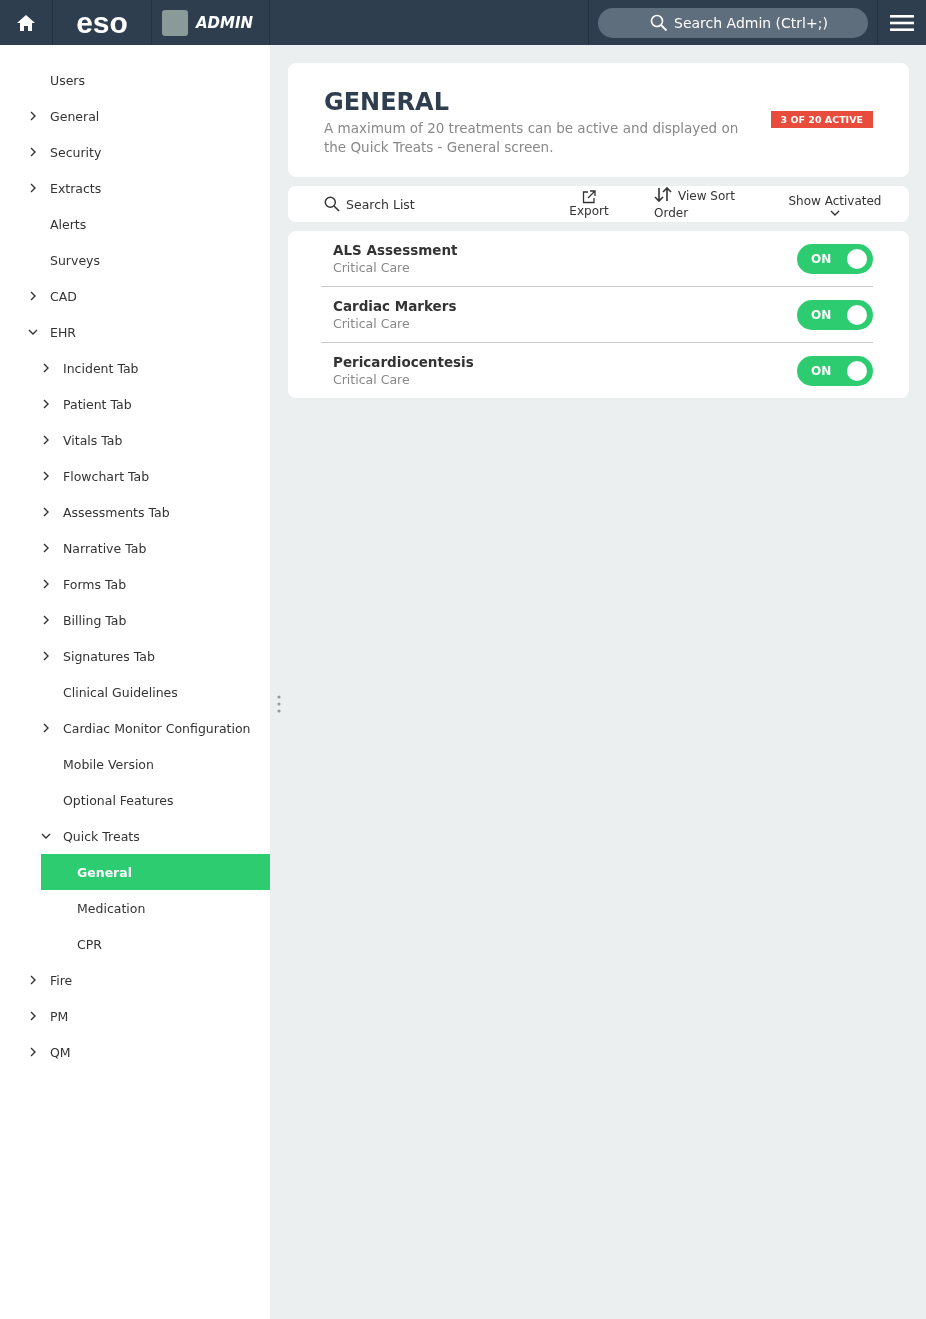 This screenshot has width=926, height=1319. I want to click on sidebar-item: EHR, so click(135, 332).